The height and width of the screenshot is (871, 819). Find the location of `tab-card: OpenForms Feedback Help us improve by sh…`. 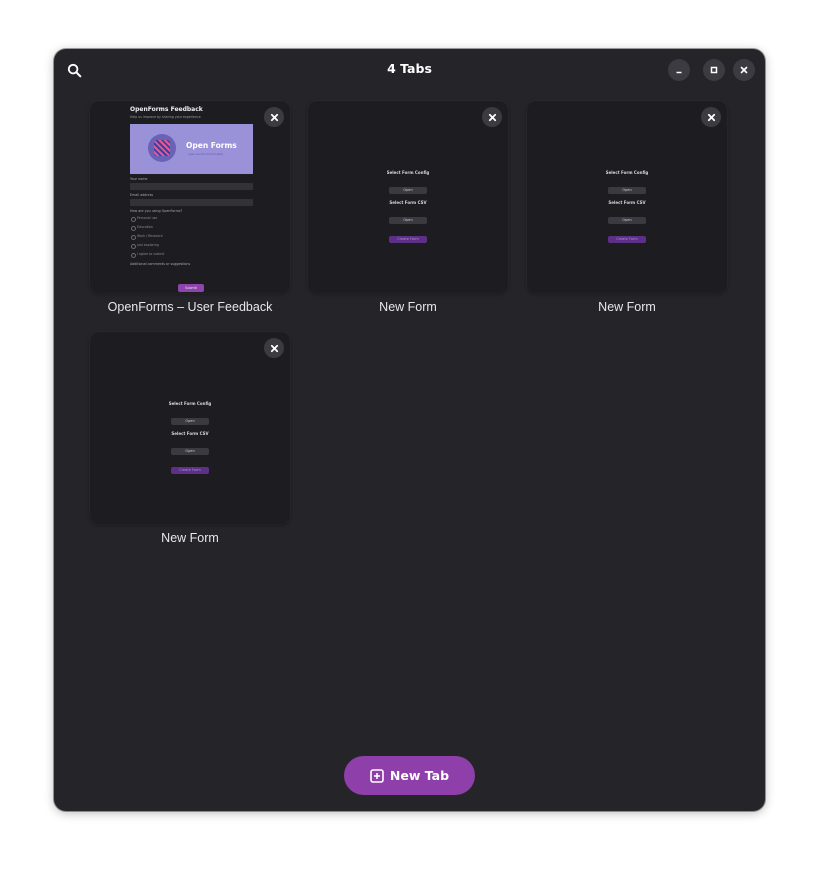

tab-card: OpenForms Feedback Help us improve by sh… is located at coordinates (190, 207).